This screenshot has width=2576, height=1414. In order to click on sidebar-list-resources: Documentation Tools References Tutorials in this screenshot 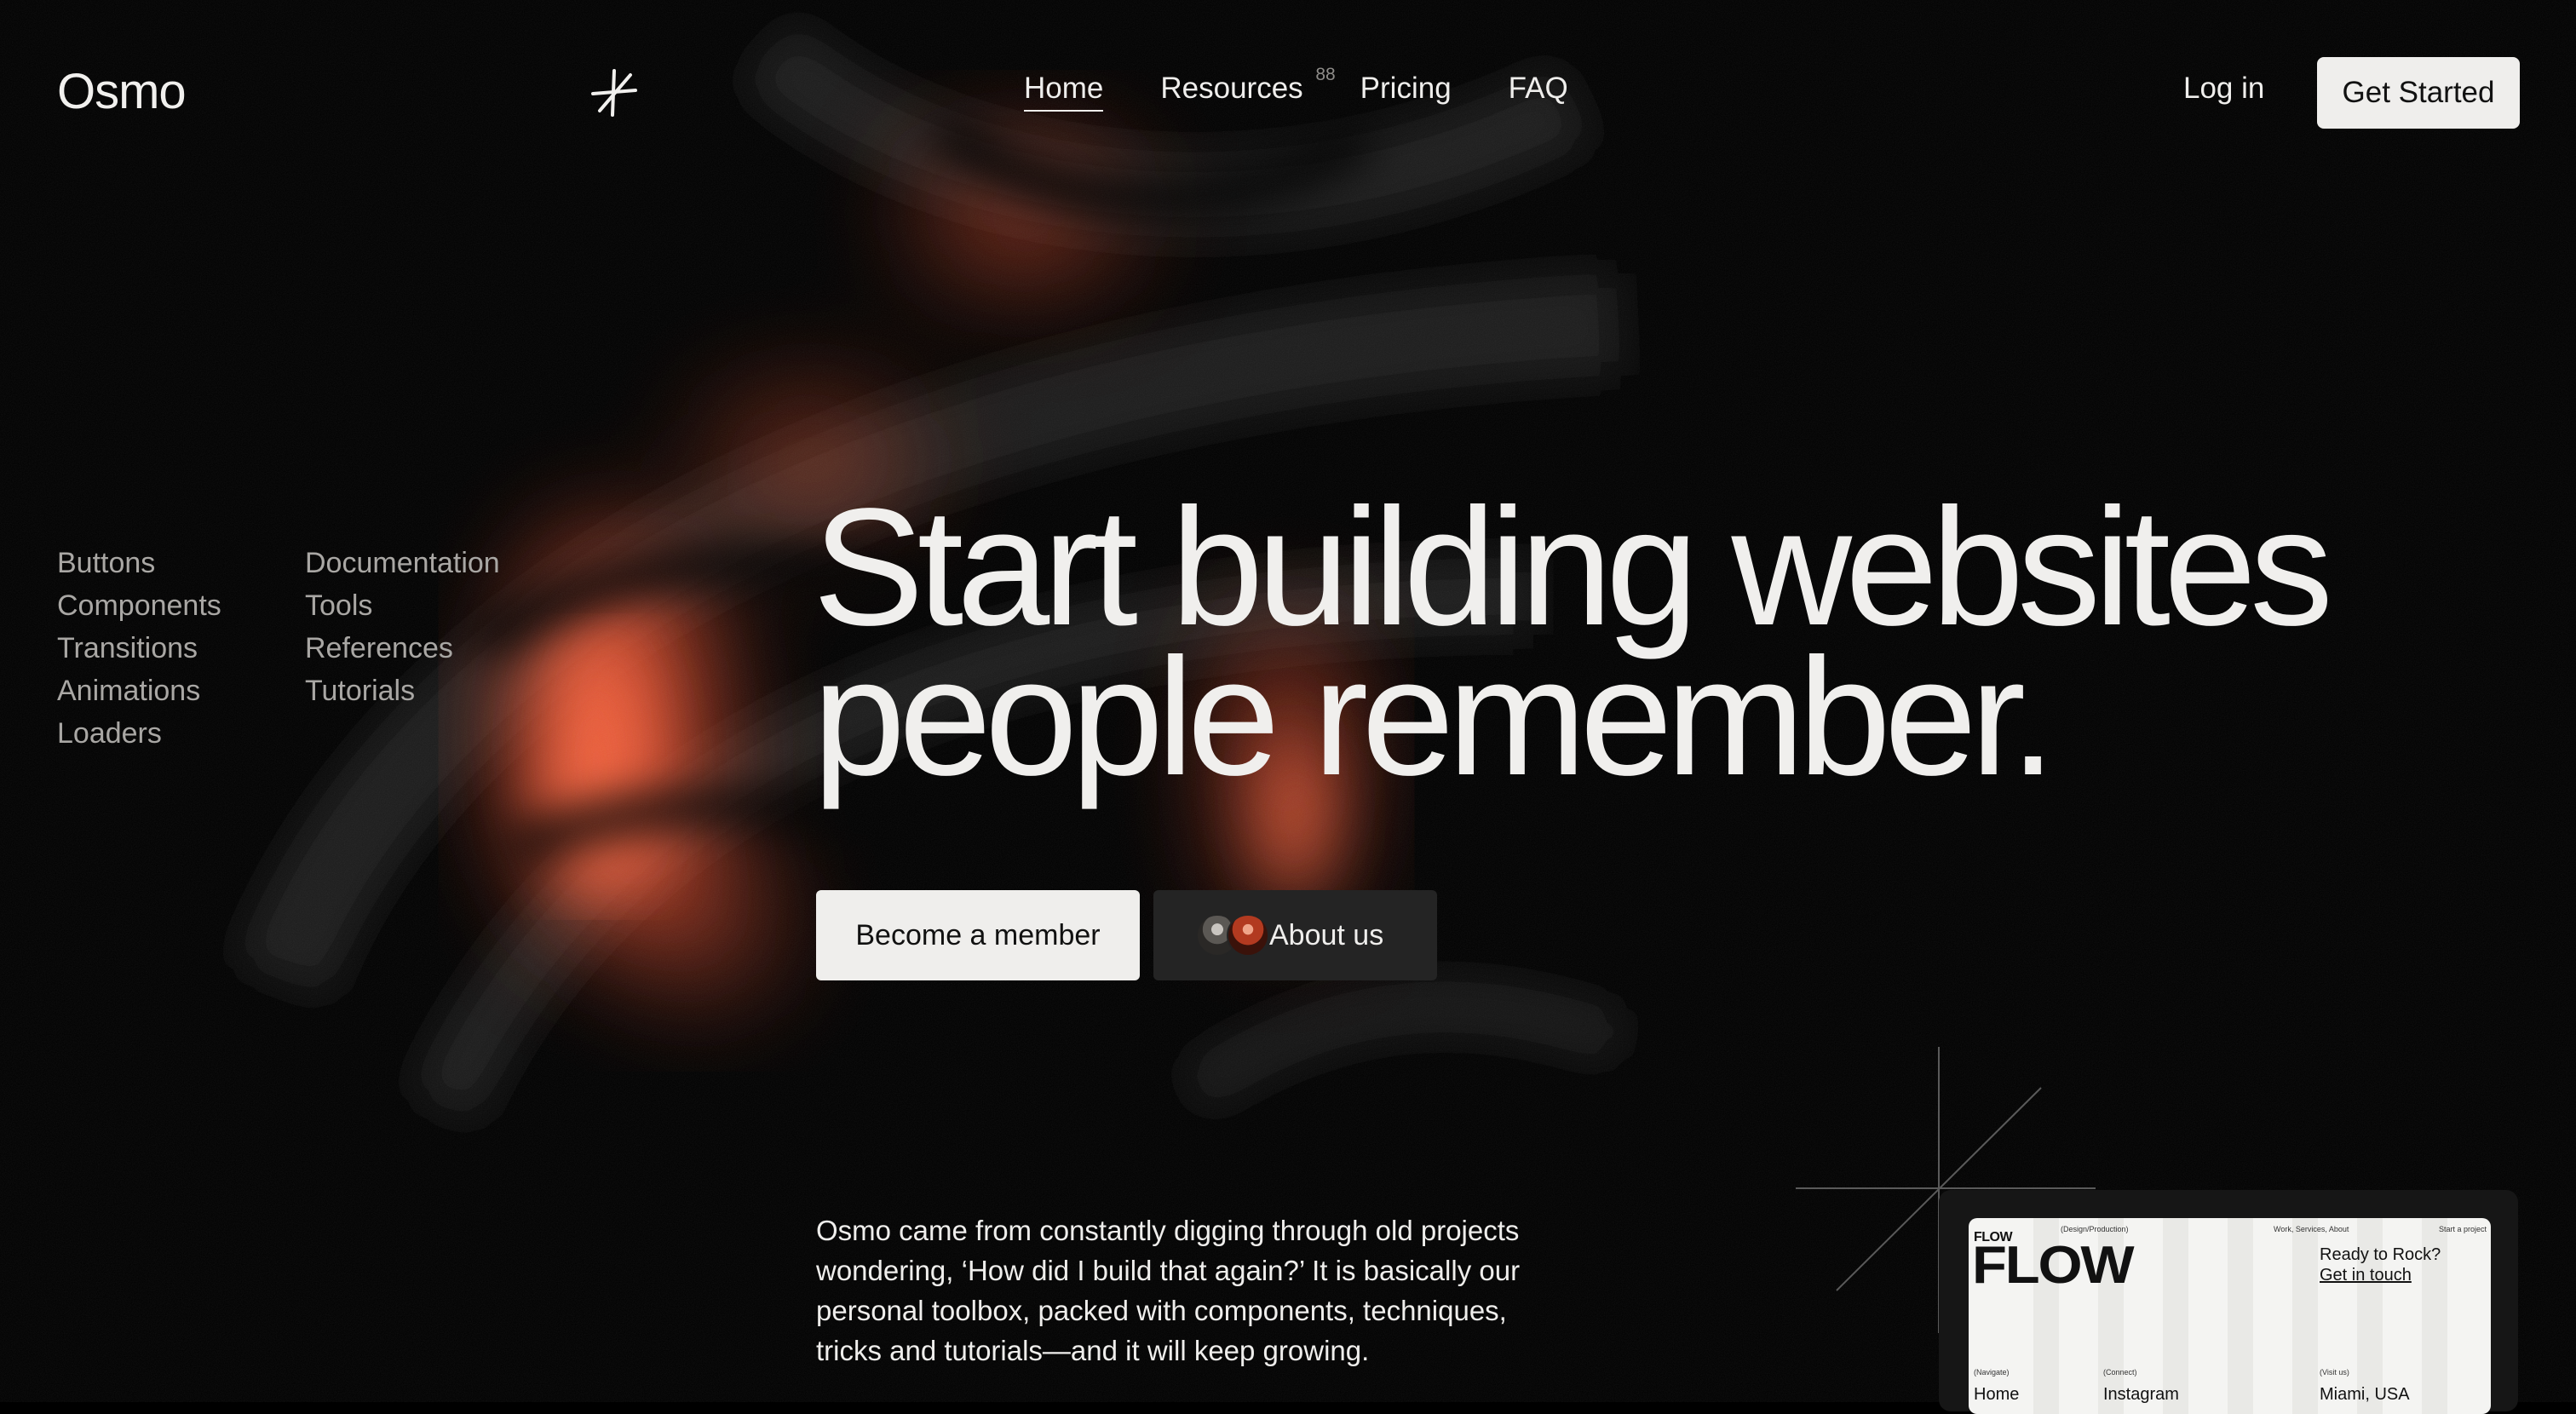, I will do `click(403, 627)`.